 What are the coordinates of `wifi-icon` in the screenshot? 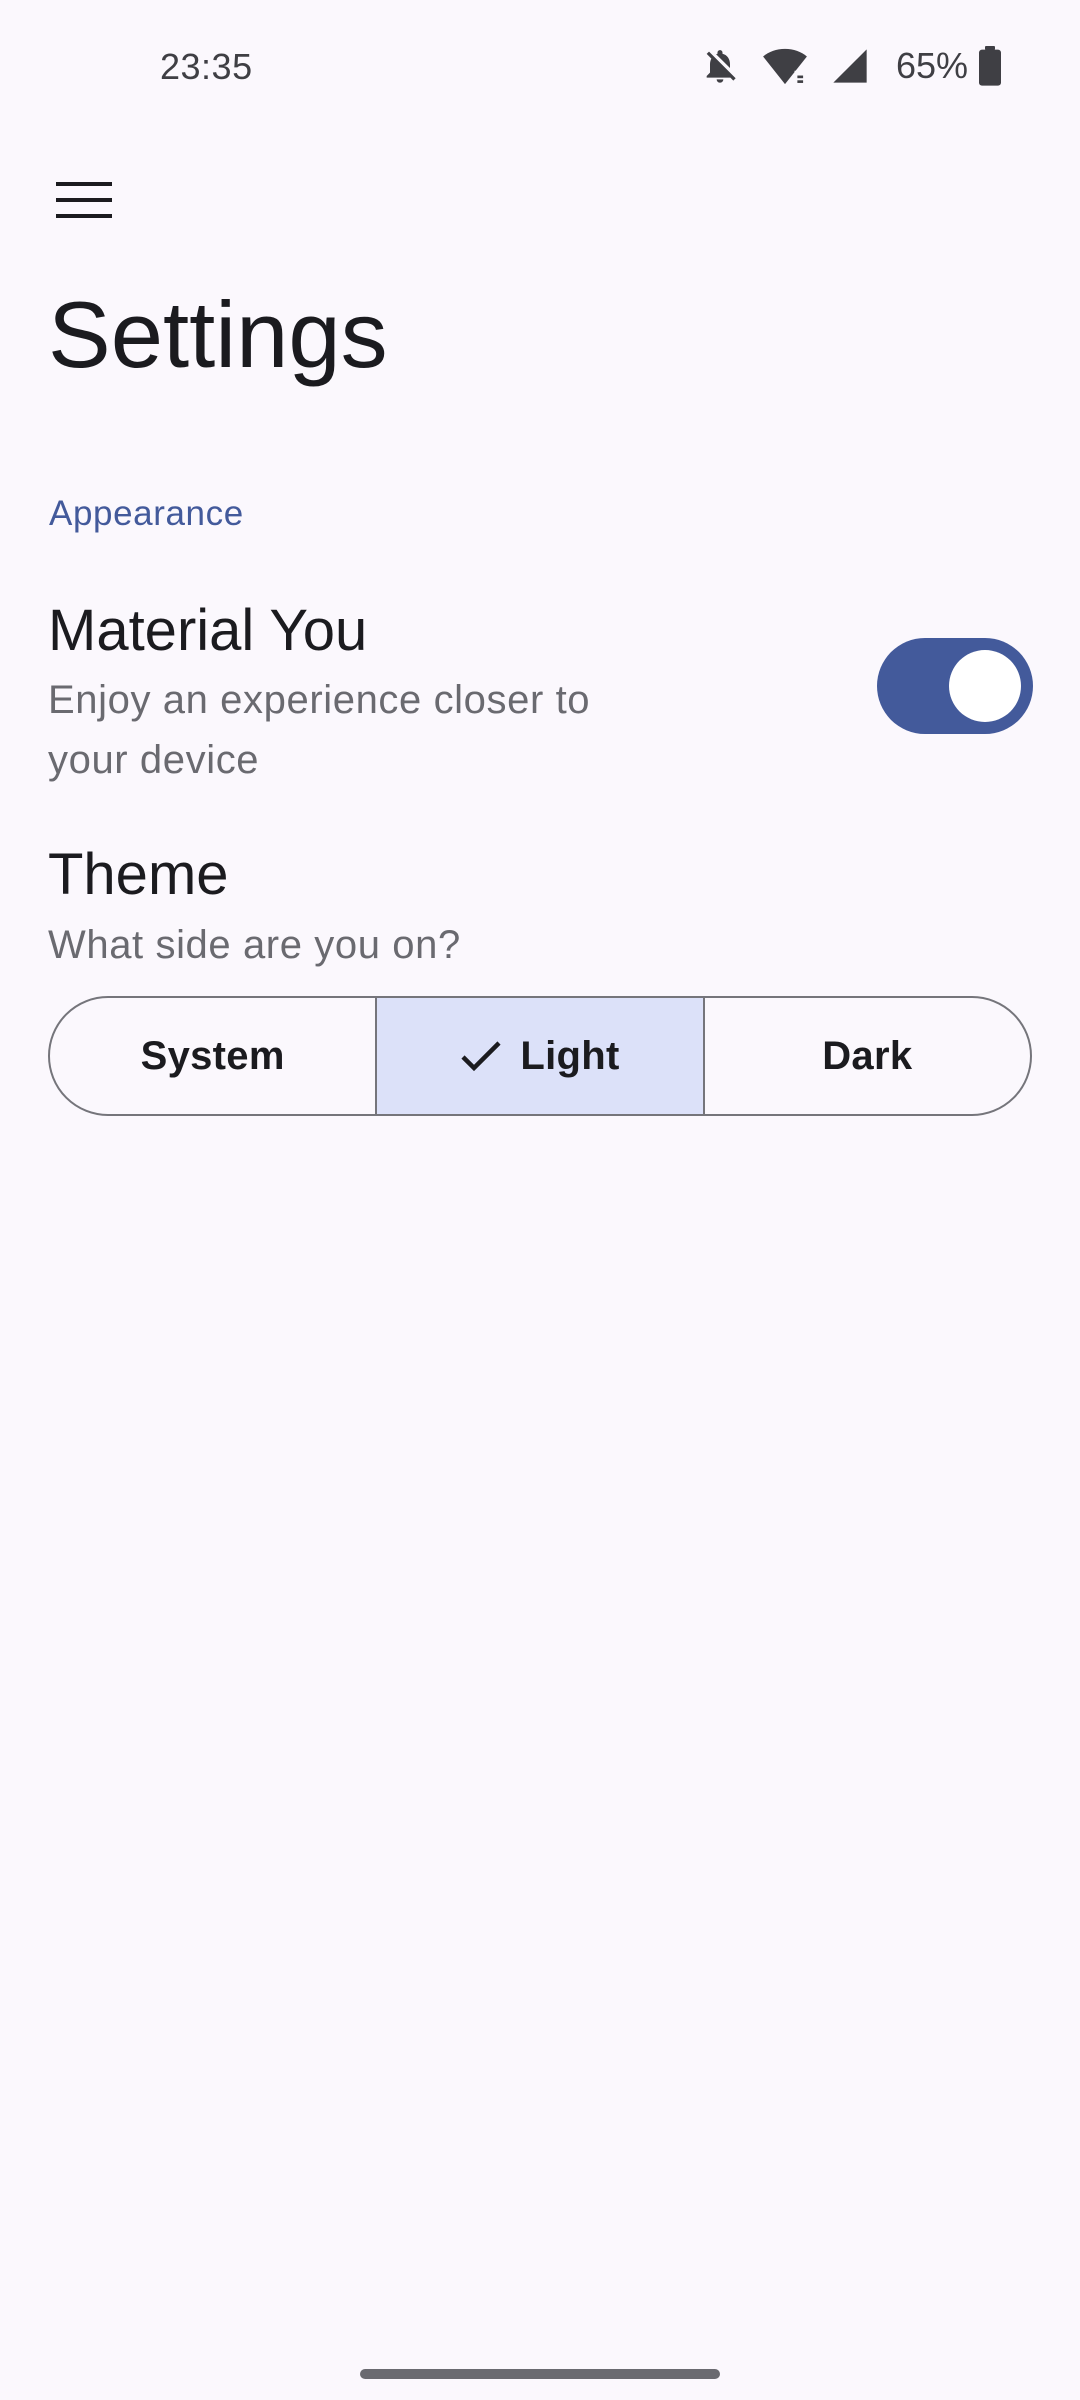 It's located at (785, 66).